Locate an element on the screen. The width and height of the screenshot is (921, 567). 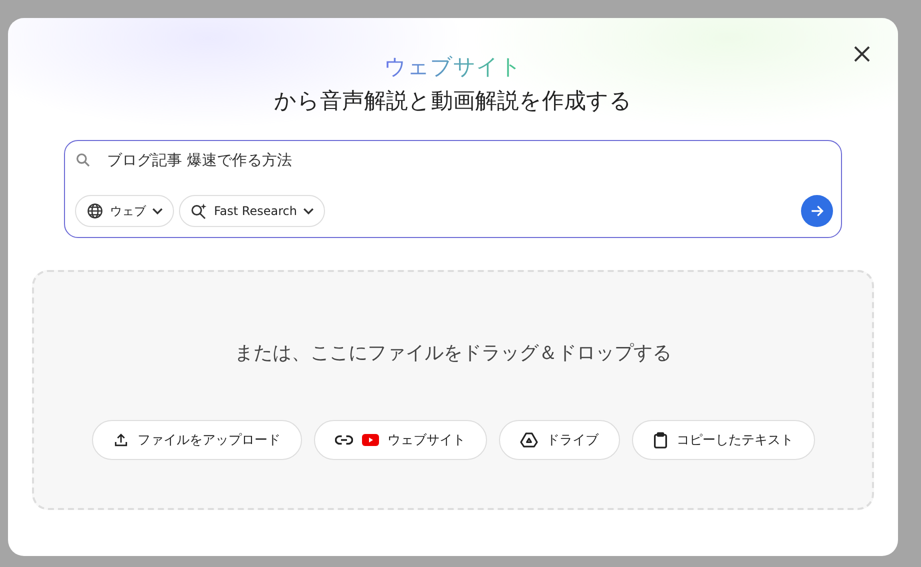
dropdown-chip: Fast Research is located at coordinates (252, 211).